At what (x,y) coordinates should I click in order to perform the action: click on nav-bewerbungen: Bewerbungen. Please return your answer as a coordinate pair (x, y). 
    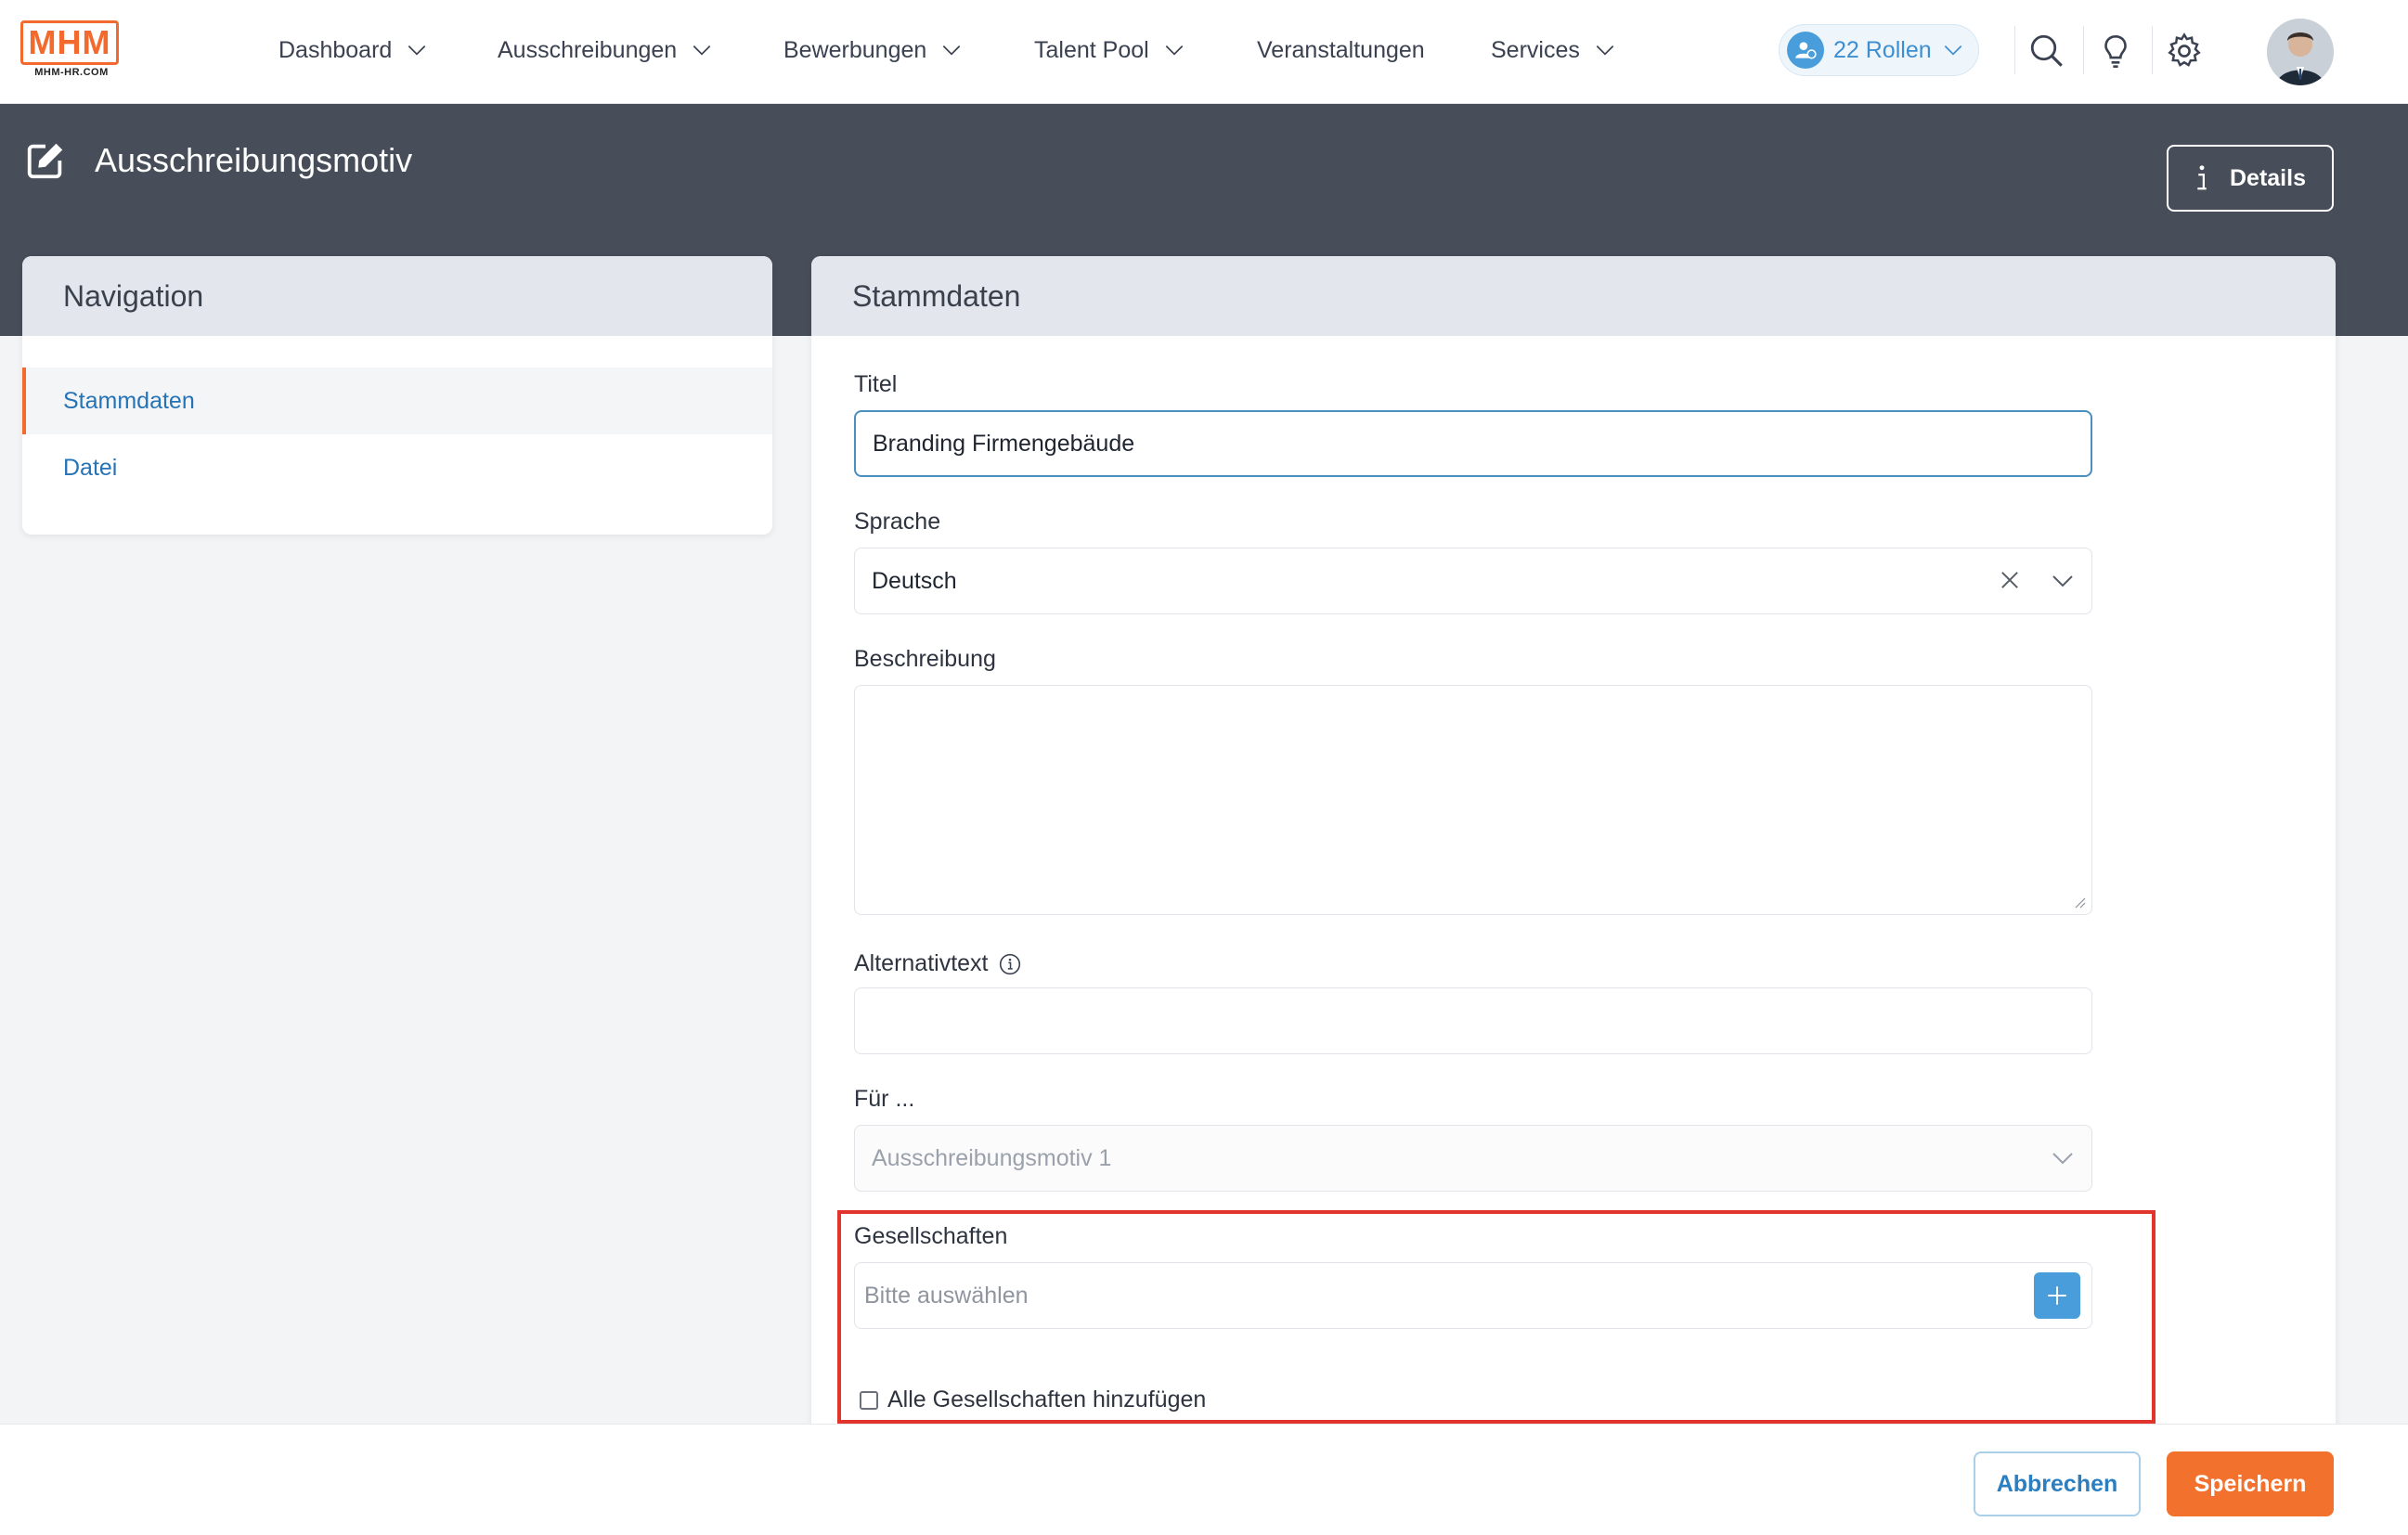
    Looking at the image, I should click on (873, 50).